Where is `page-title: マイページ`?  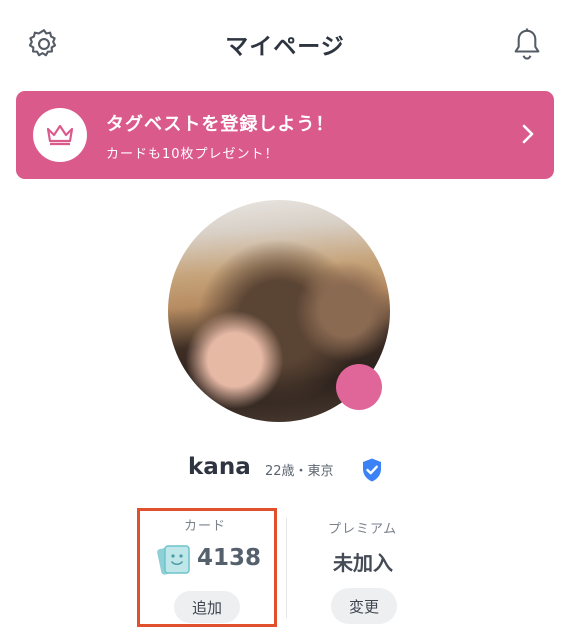 page-title: マイページ is located at coordinates (285, 47).